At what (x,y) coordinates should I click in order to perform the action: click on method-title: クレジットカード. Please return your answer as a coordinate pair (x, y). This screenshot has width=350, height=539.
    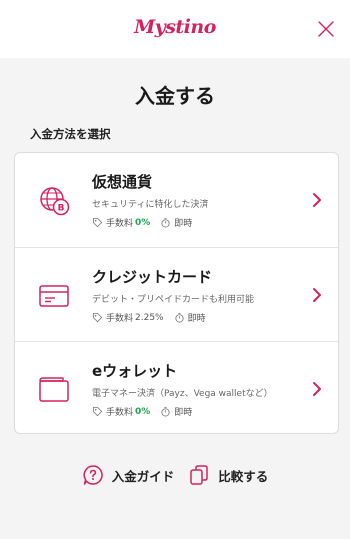
    Looking at the image, I should click on (152, 277).